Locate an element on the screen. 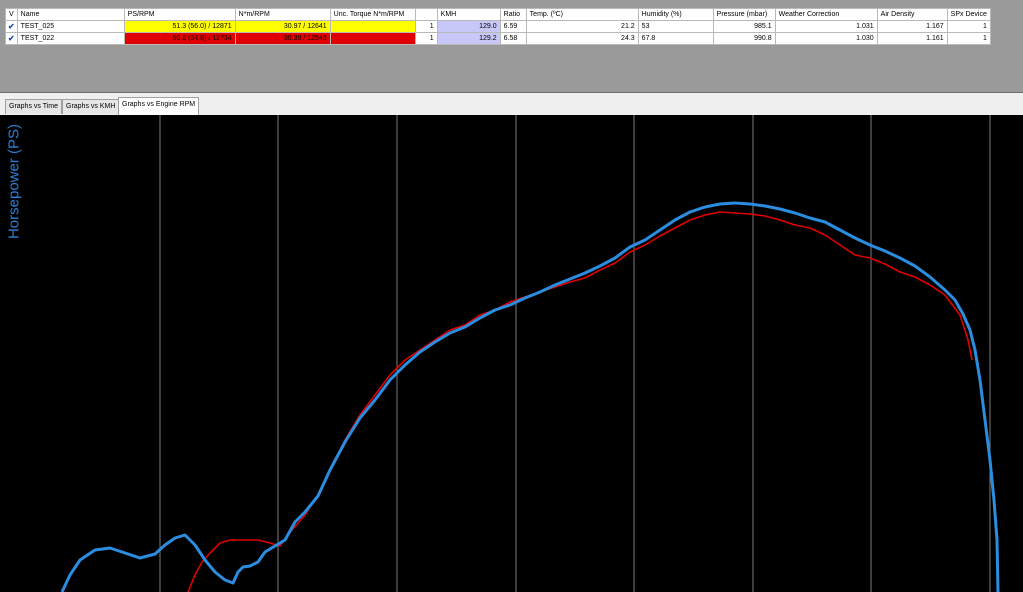 The width and height of the screenshot is (1023, 592). run-name-cell: TEST_022 is located at coordinates (70, 38).